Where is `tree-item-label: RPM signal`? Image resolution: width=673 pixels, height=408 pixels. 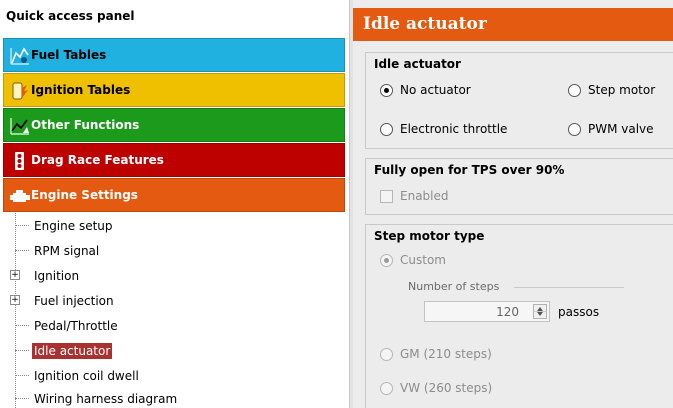 tree-item-label: RPM signal is located at coordinates (67, 251).